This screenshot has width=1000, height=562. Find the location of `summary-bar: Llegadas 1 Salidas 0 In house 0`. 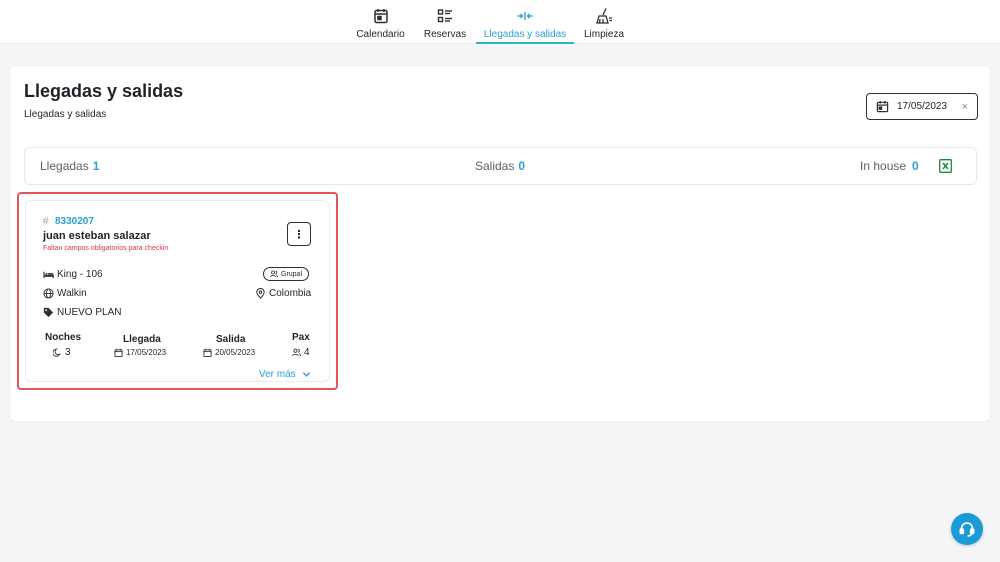

summary-bar: Llegadas 1 Salidas 0 In house 0 is located at coordinates (500, 166).